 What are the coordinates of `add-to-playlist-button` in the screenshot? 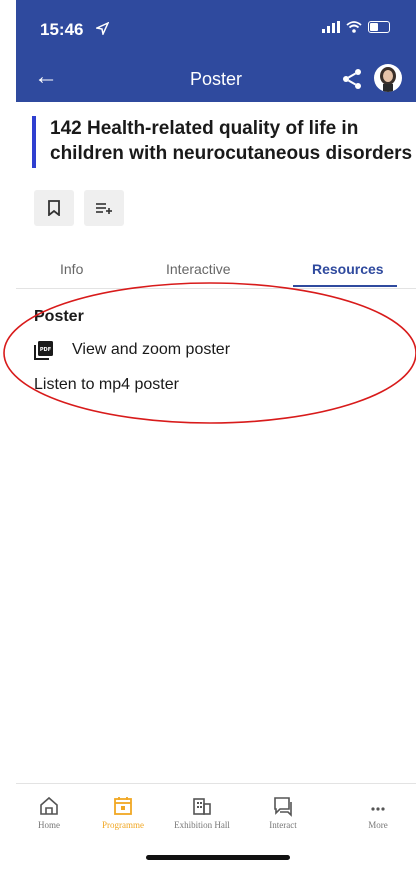 It's located at (104, 208).